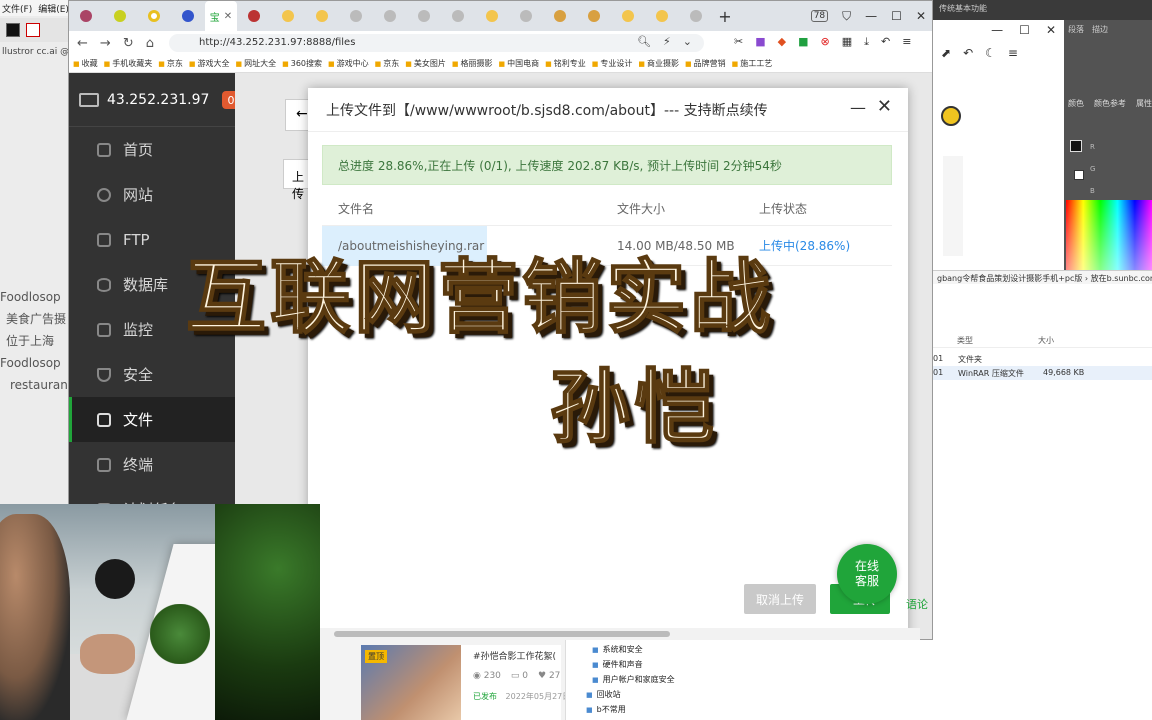  I want to click on scissors-icon: ✂, so click(738, 42).